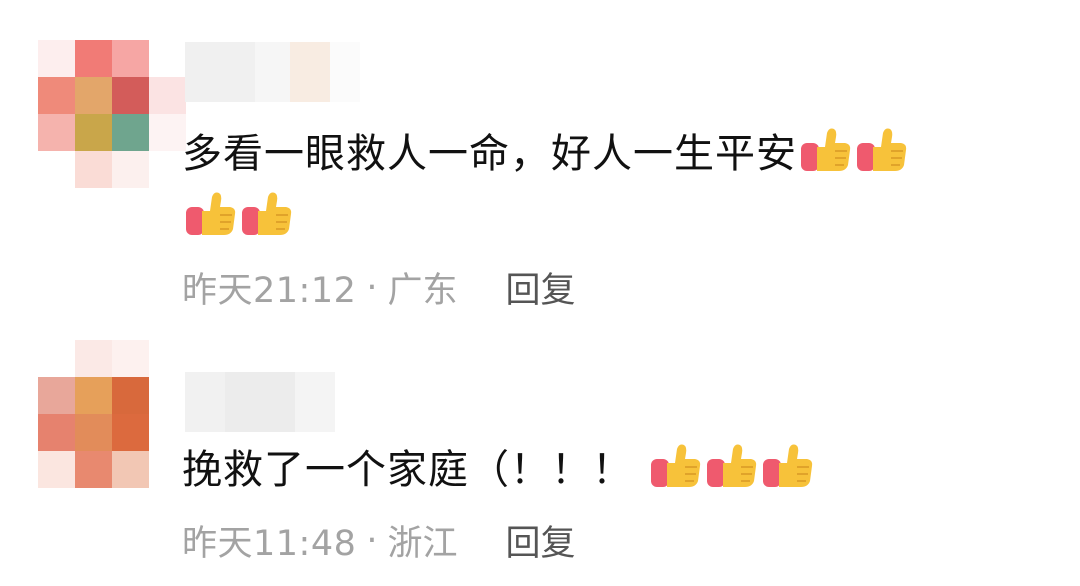 The image size is (1080, 586). I want to click on comment-time: 昨天11:48, so click(269, 544).